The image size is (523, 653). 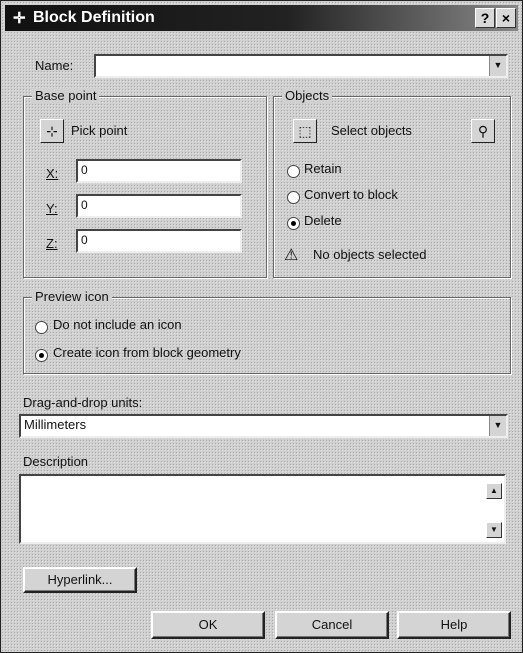 What do you see at coordinates (506, 18) in the screenshot?
I see `close-button: ×` at bounding box center [506, 18].